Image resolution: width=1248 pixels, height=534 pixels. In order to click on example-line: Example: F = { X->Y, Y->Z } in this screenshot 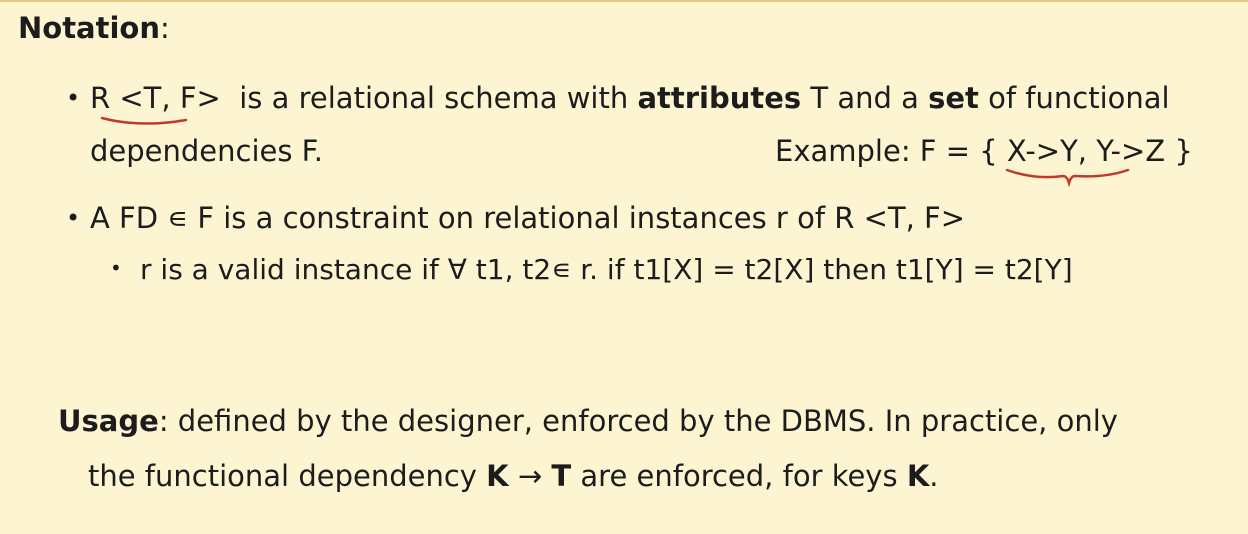, I will do `click(984, 151)`.